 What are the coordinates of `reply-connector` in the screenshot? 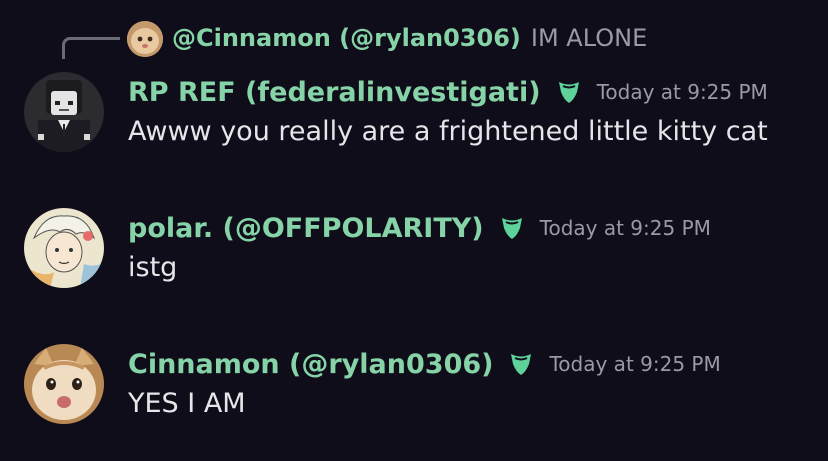 It's located at (91, 48).